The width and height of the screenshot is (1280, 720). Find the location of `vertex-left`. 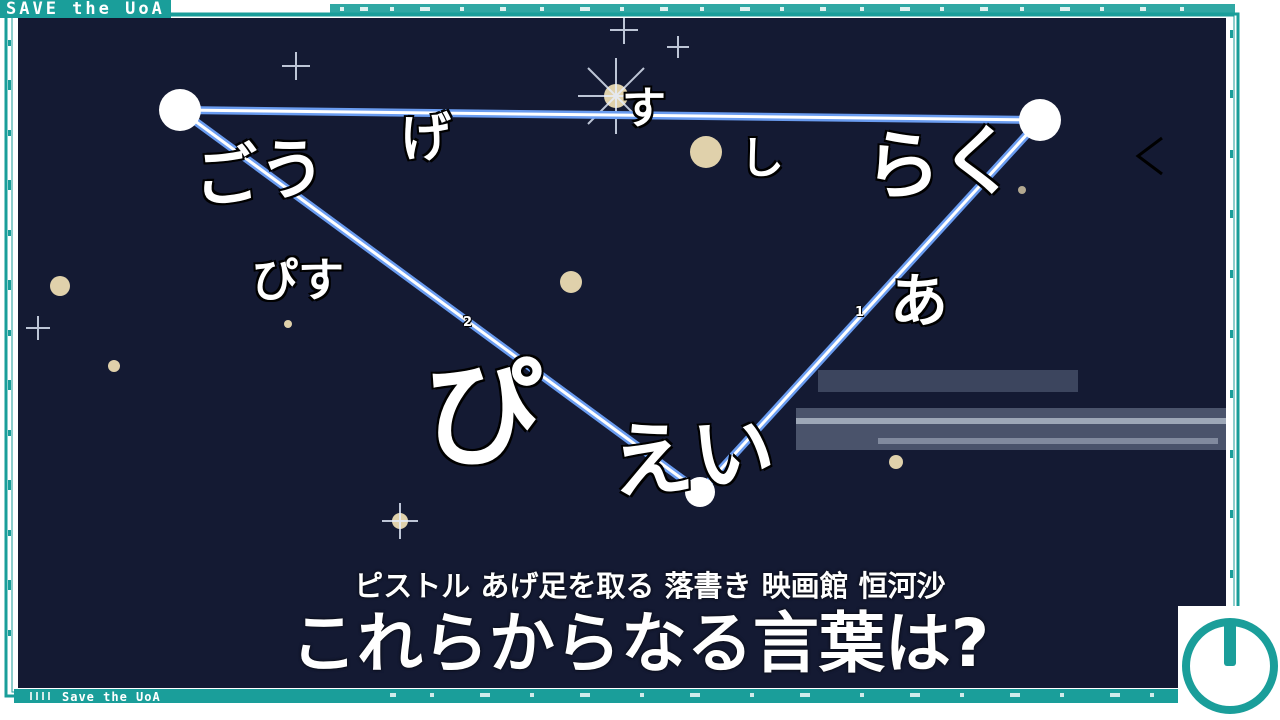

vertex-left is located at coordinates (180, 110).